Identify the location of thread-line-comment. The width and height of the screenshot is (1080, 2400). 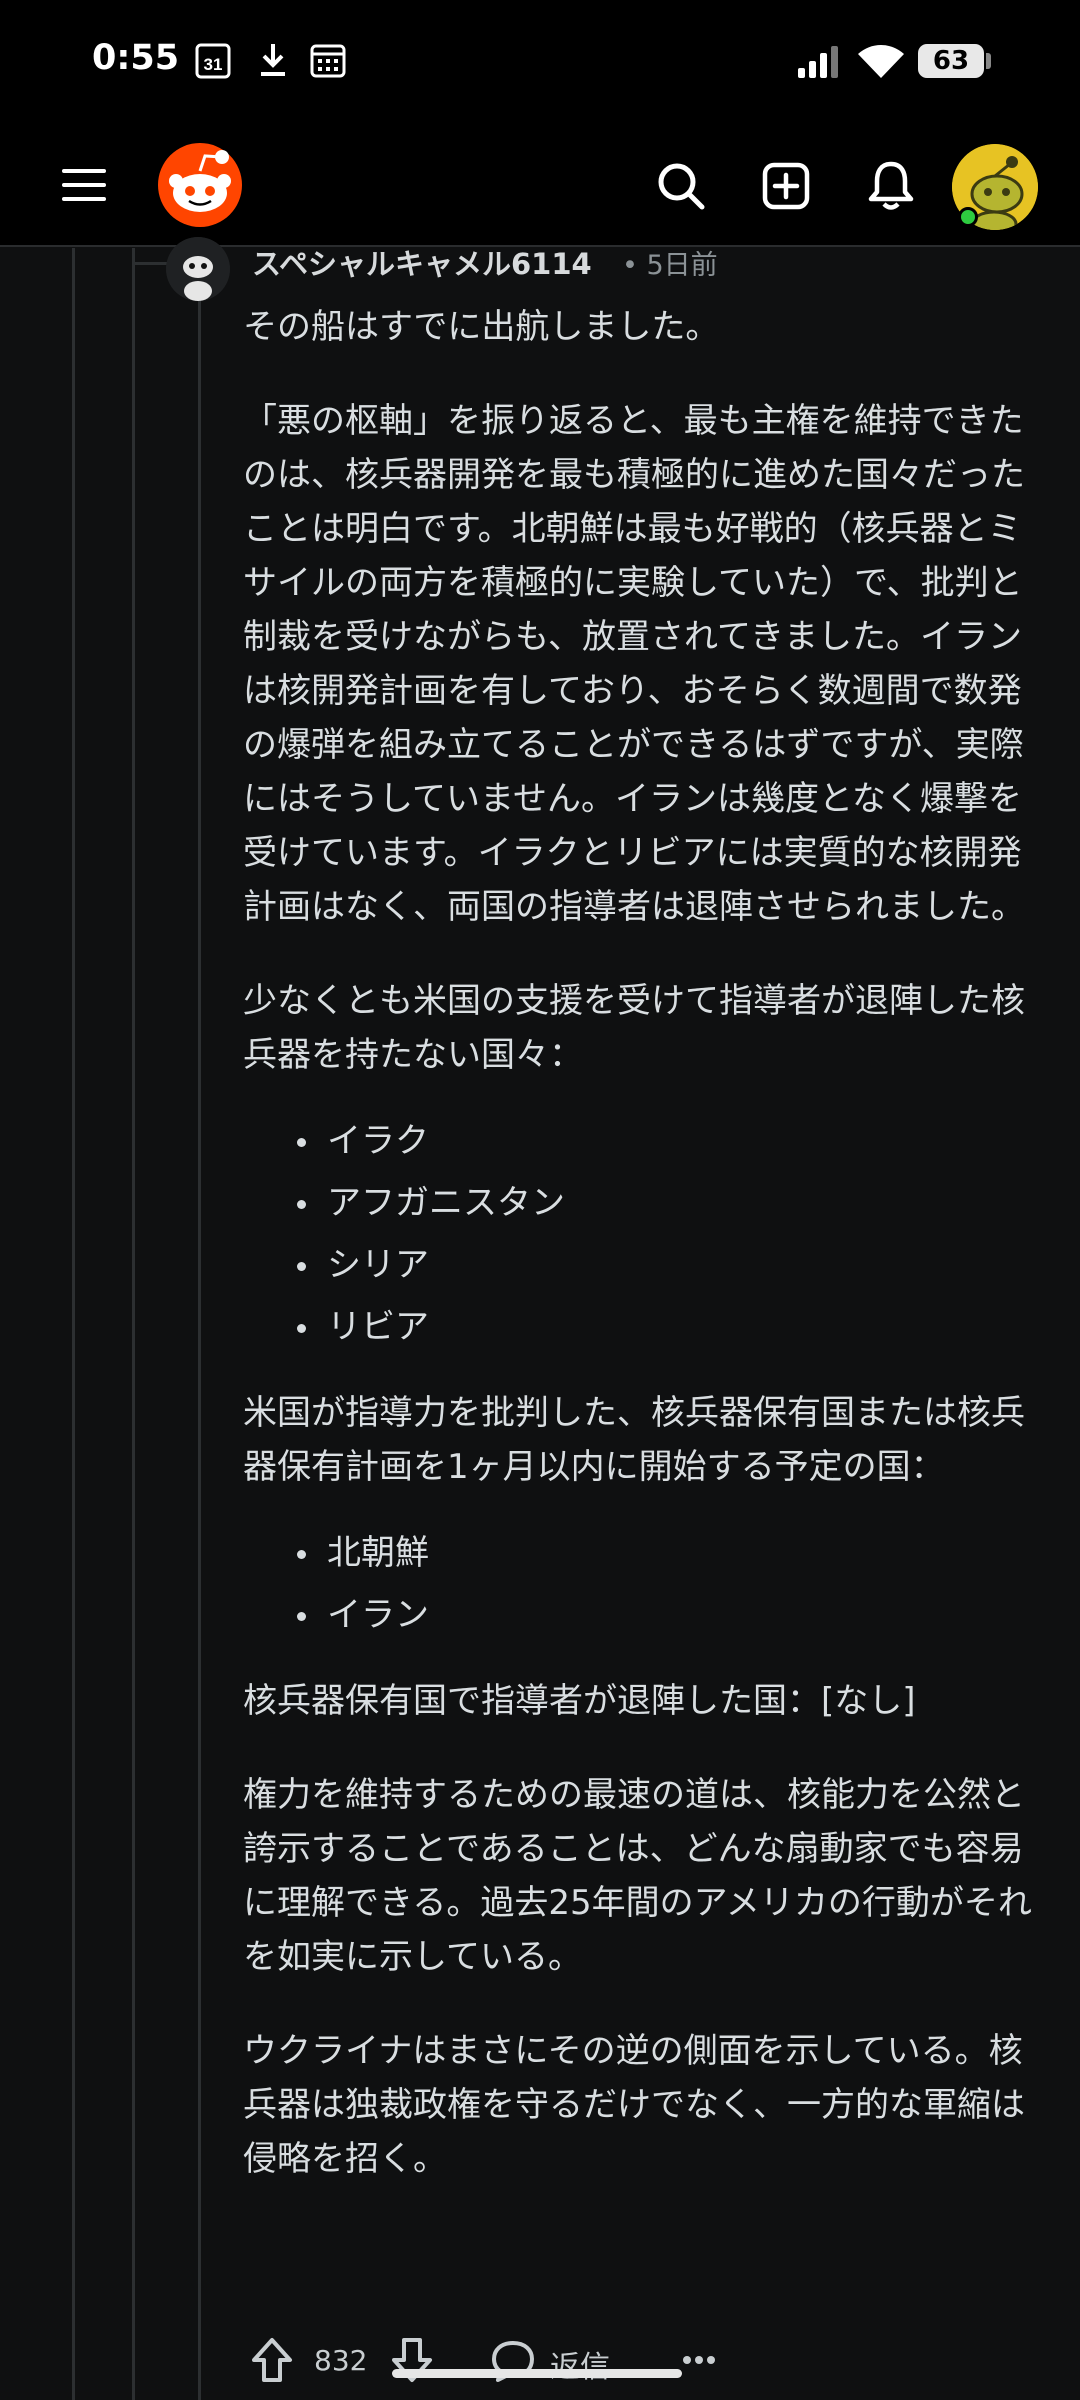
(199, 1350).